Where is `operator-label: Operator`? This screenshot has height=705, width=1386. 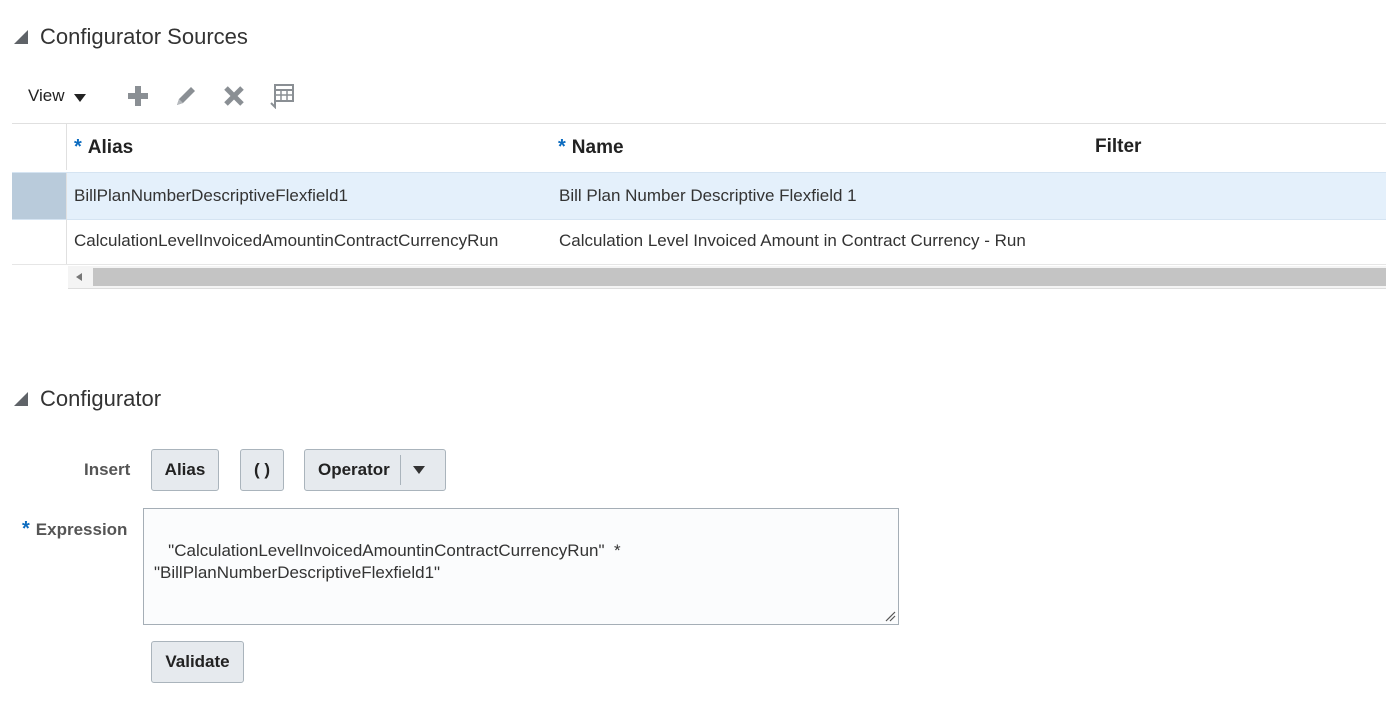 operator-label: Operator is located at coordinates (354, 469).